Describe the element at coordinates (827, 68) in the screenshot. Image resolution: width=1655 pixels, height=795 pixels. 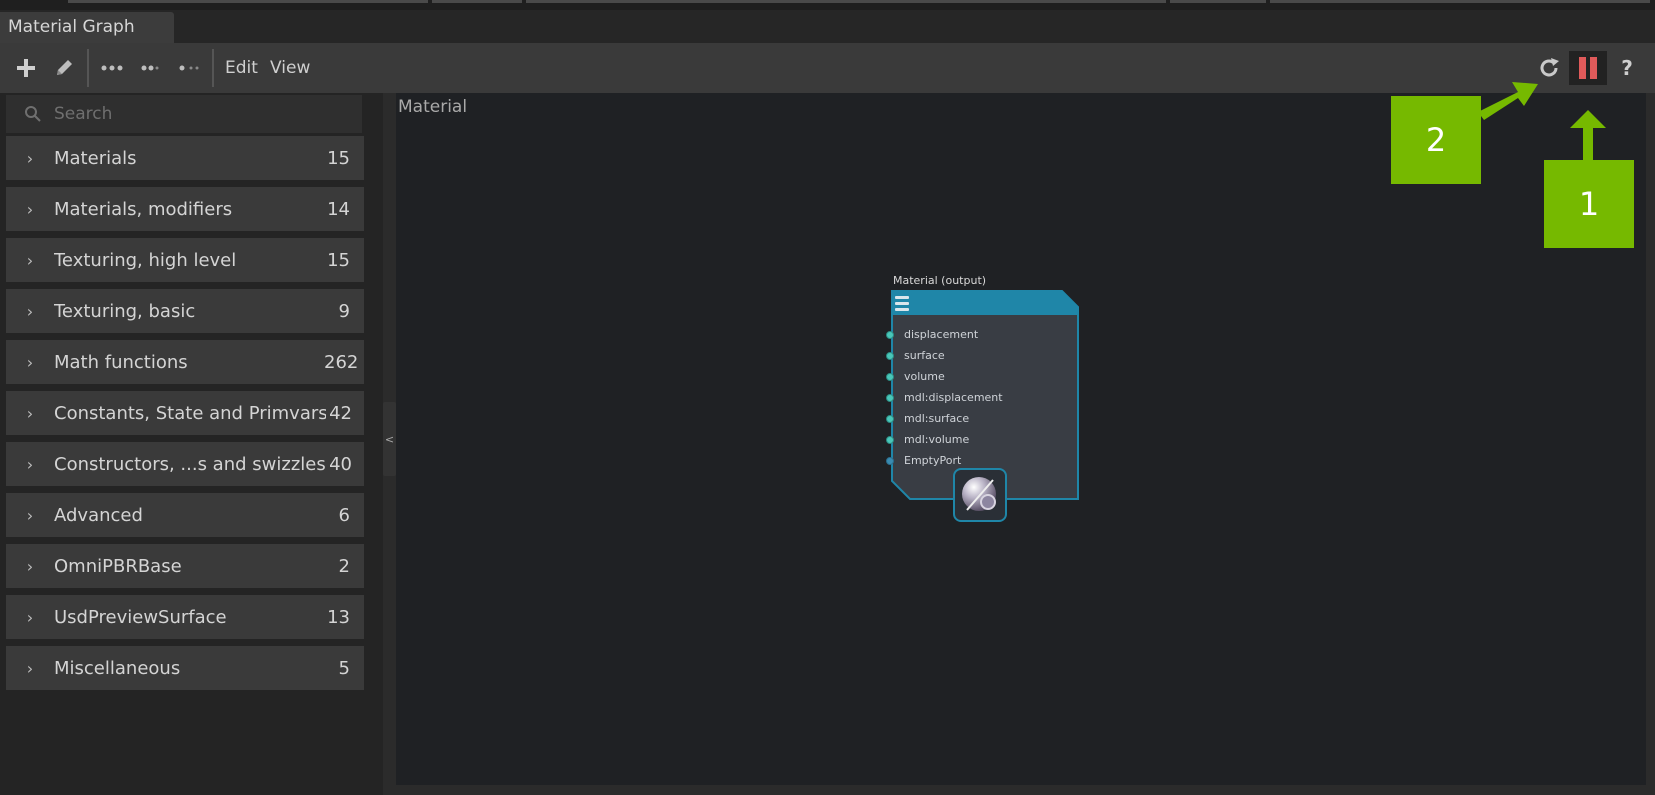
I see `toolbar: Edit View ?` at that location.